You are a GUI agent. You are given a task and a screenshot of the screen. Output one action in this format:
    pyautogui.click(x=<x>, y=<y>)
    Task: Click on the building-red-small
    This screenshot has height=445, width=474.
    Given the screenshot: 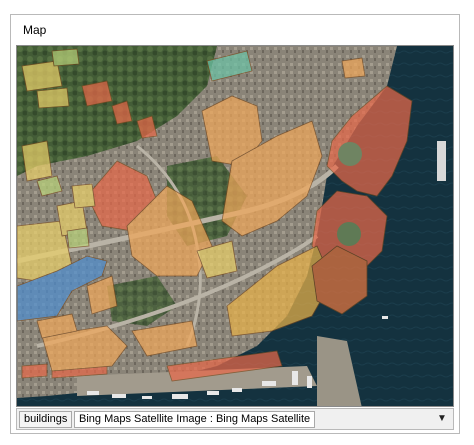 What is the action you would take?
    pyautogui.click(x=34, y=371)
    